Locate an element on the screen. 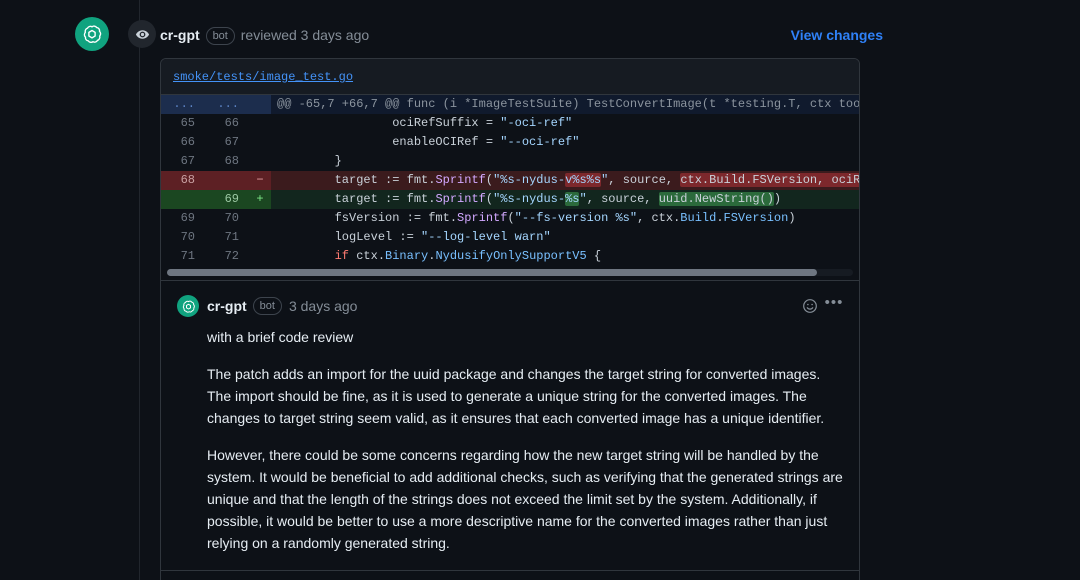 This screenshot has height=580, width=1080. line-number-old: 71 is located at coordinates (187, 256).